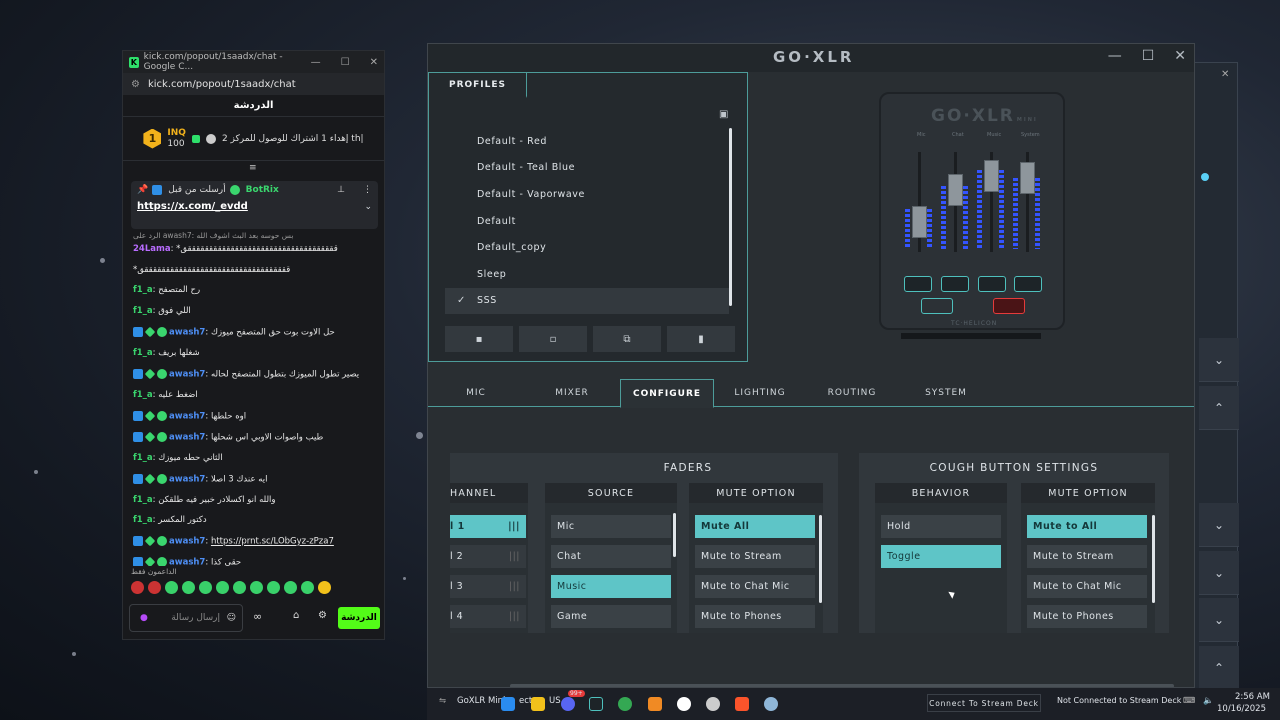  Describe the element at coordinates (135, 84) in the screenshot. I see `site-info-icon: ⚙` at that location.